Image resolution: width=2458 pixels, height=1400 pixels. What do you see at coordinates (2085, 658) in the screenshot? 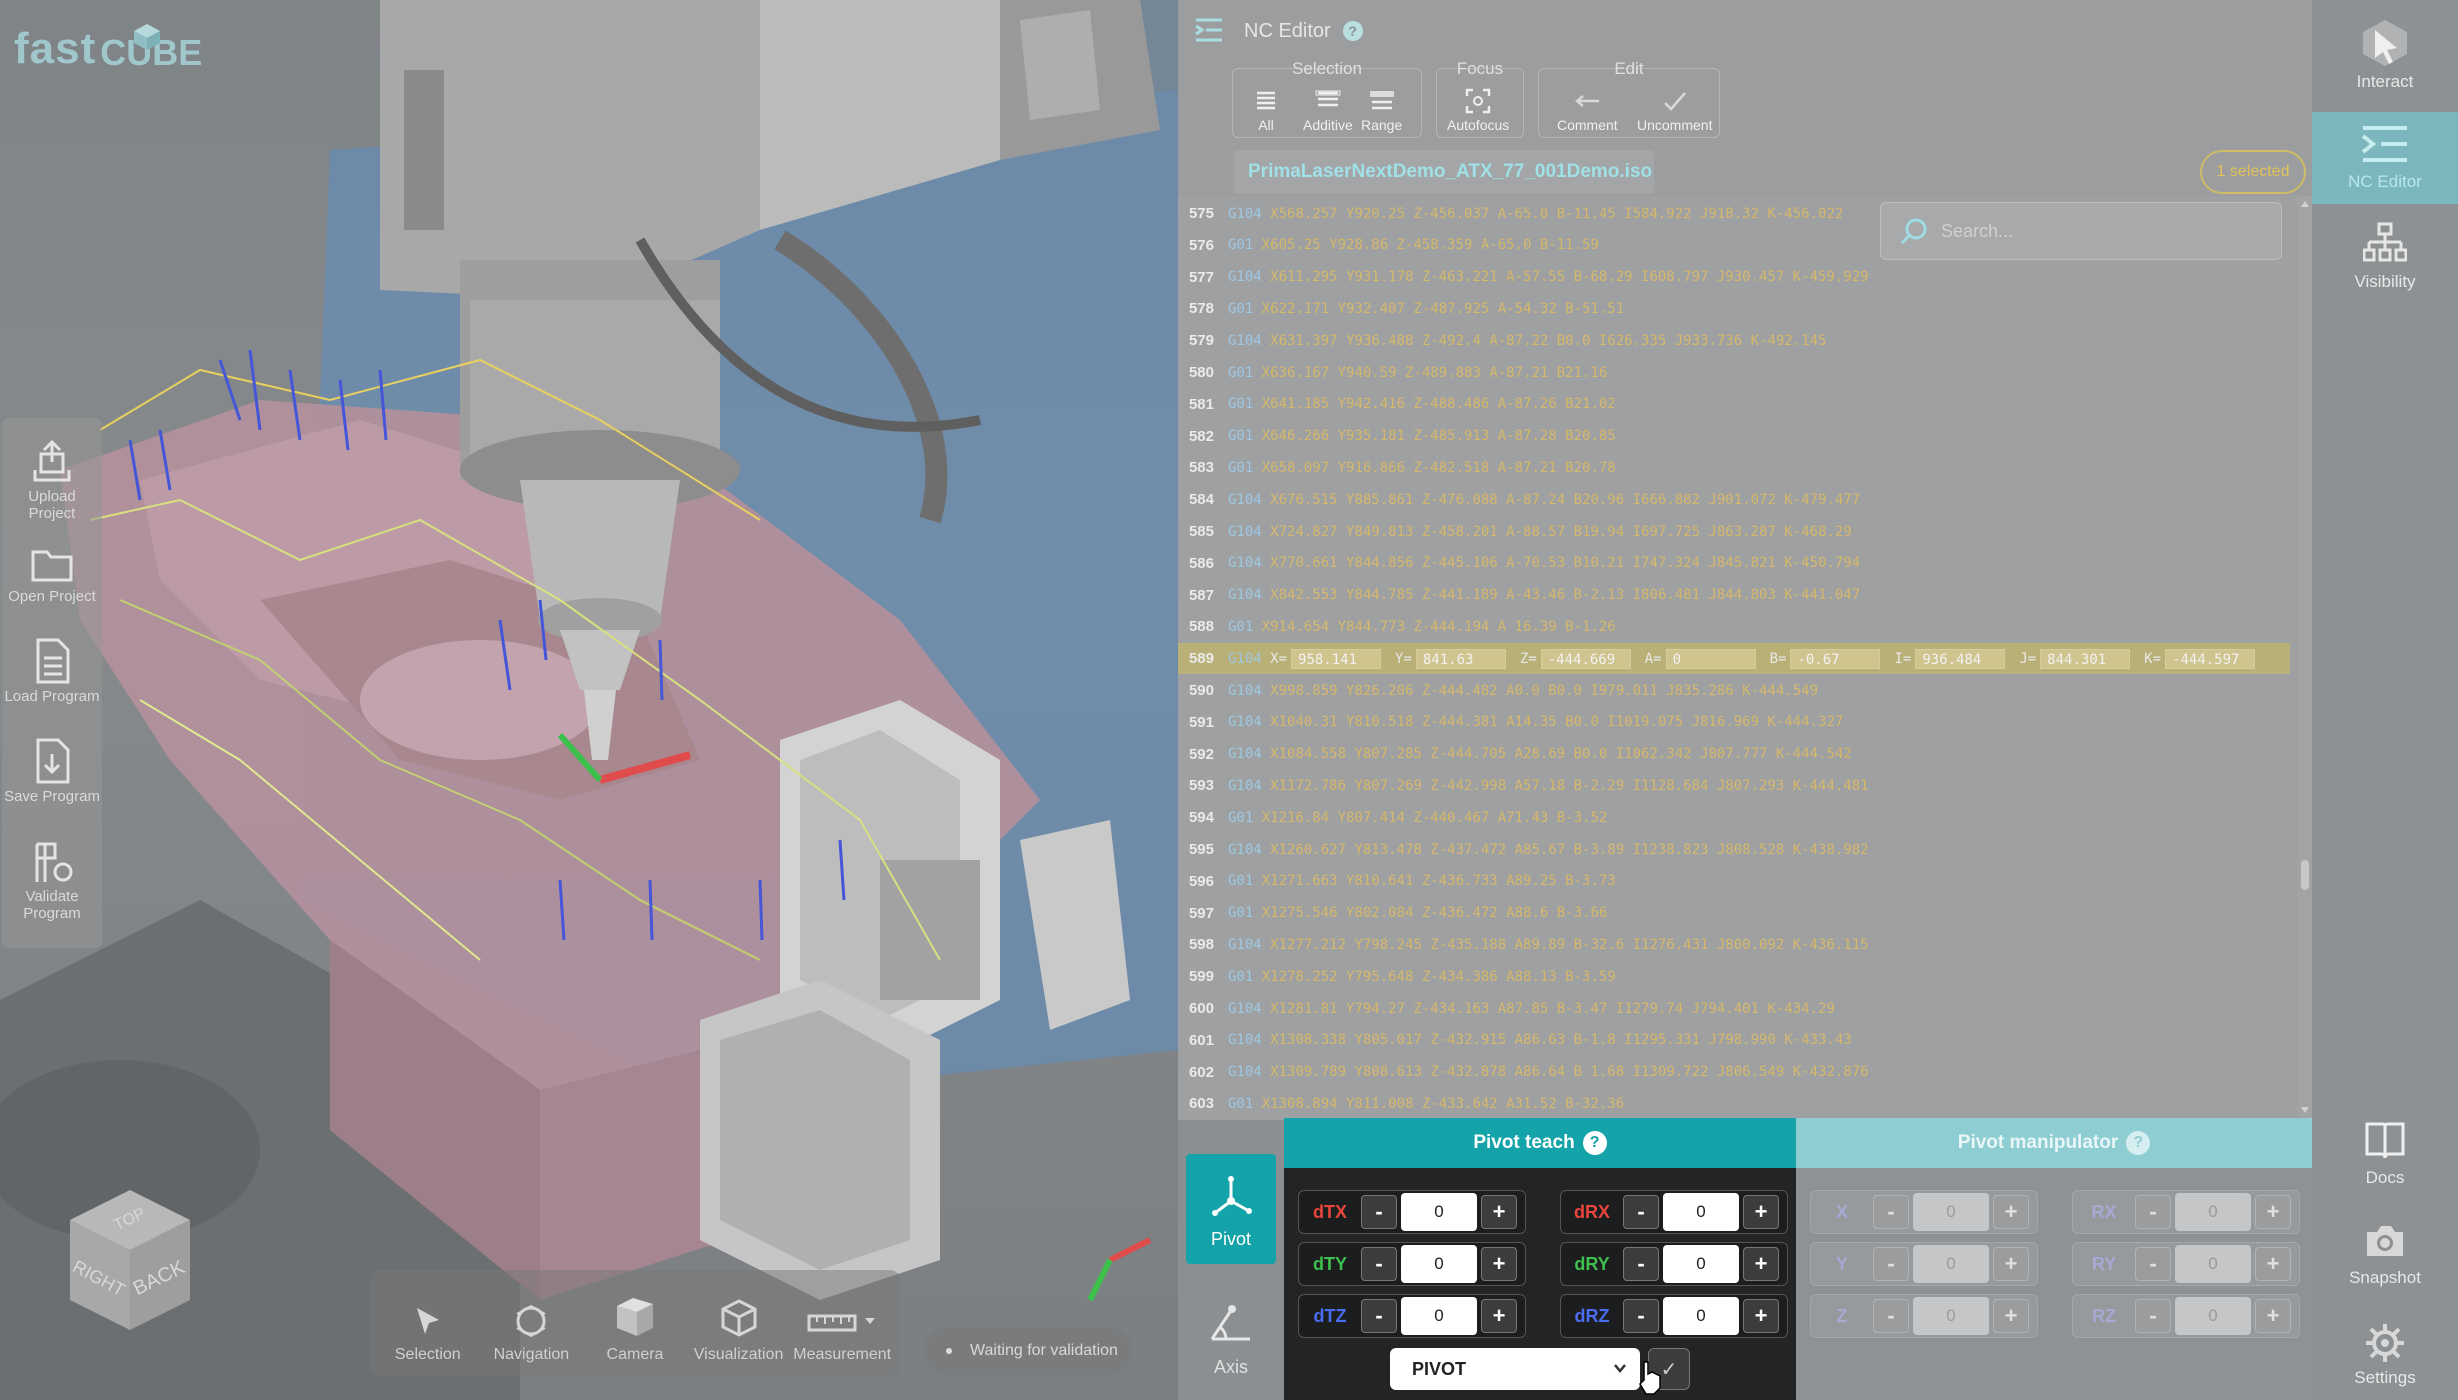
I see `inline-field-value: 844.301` at bounding box center [2085, 658].